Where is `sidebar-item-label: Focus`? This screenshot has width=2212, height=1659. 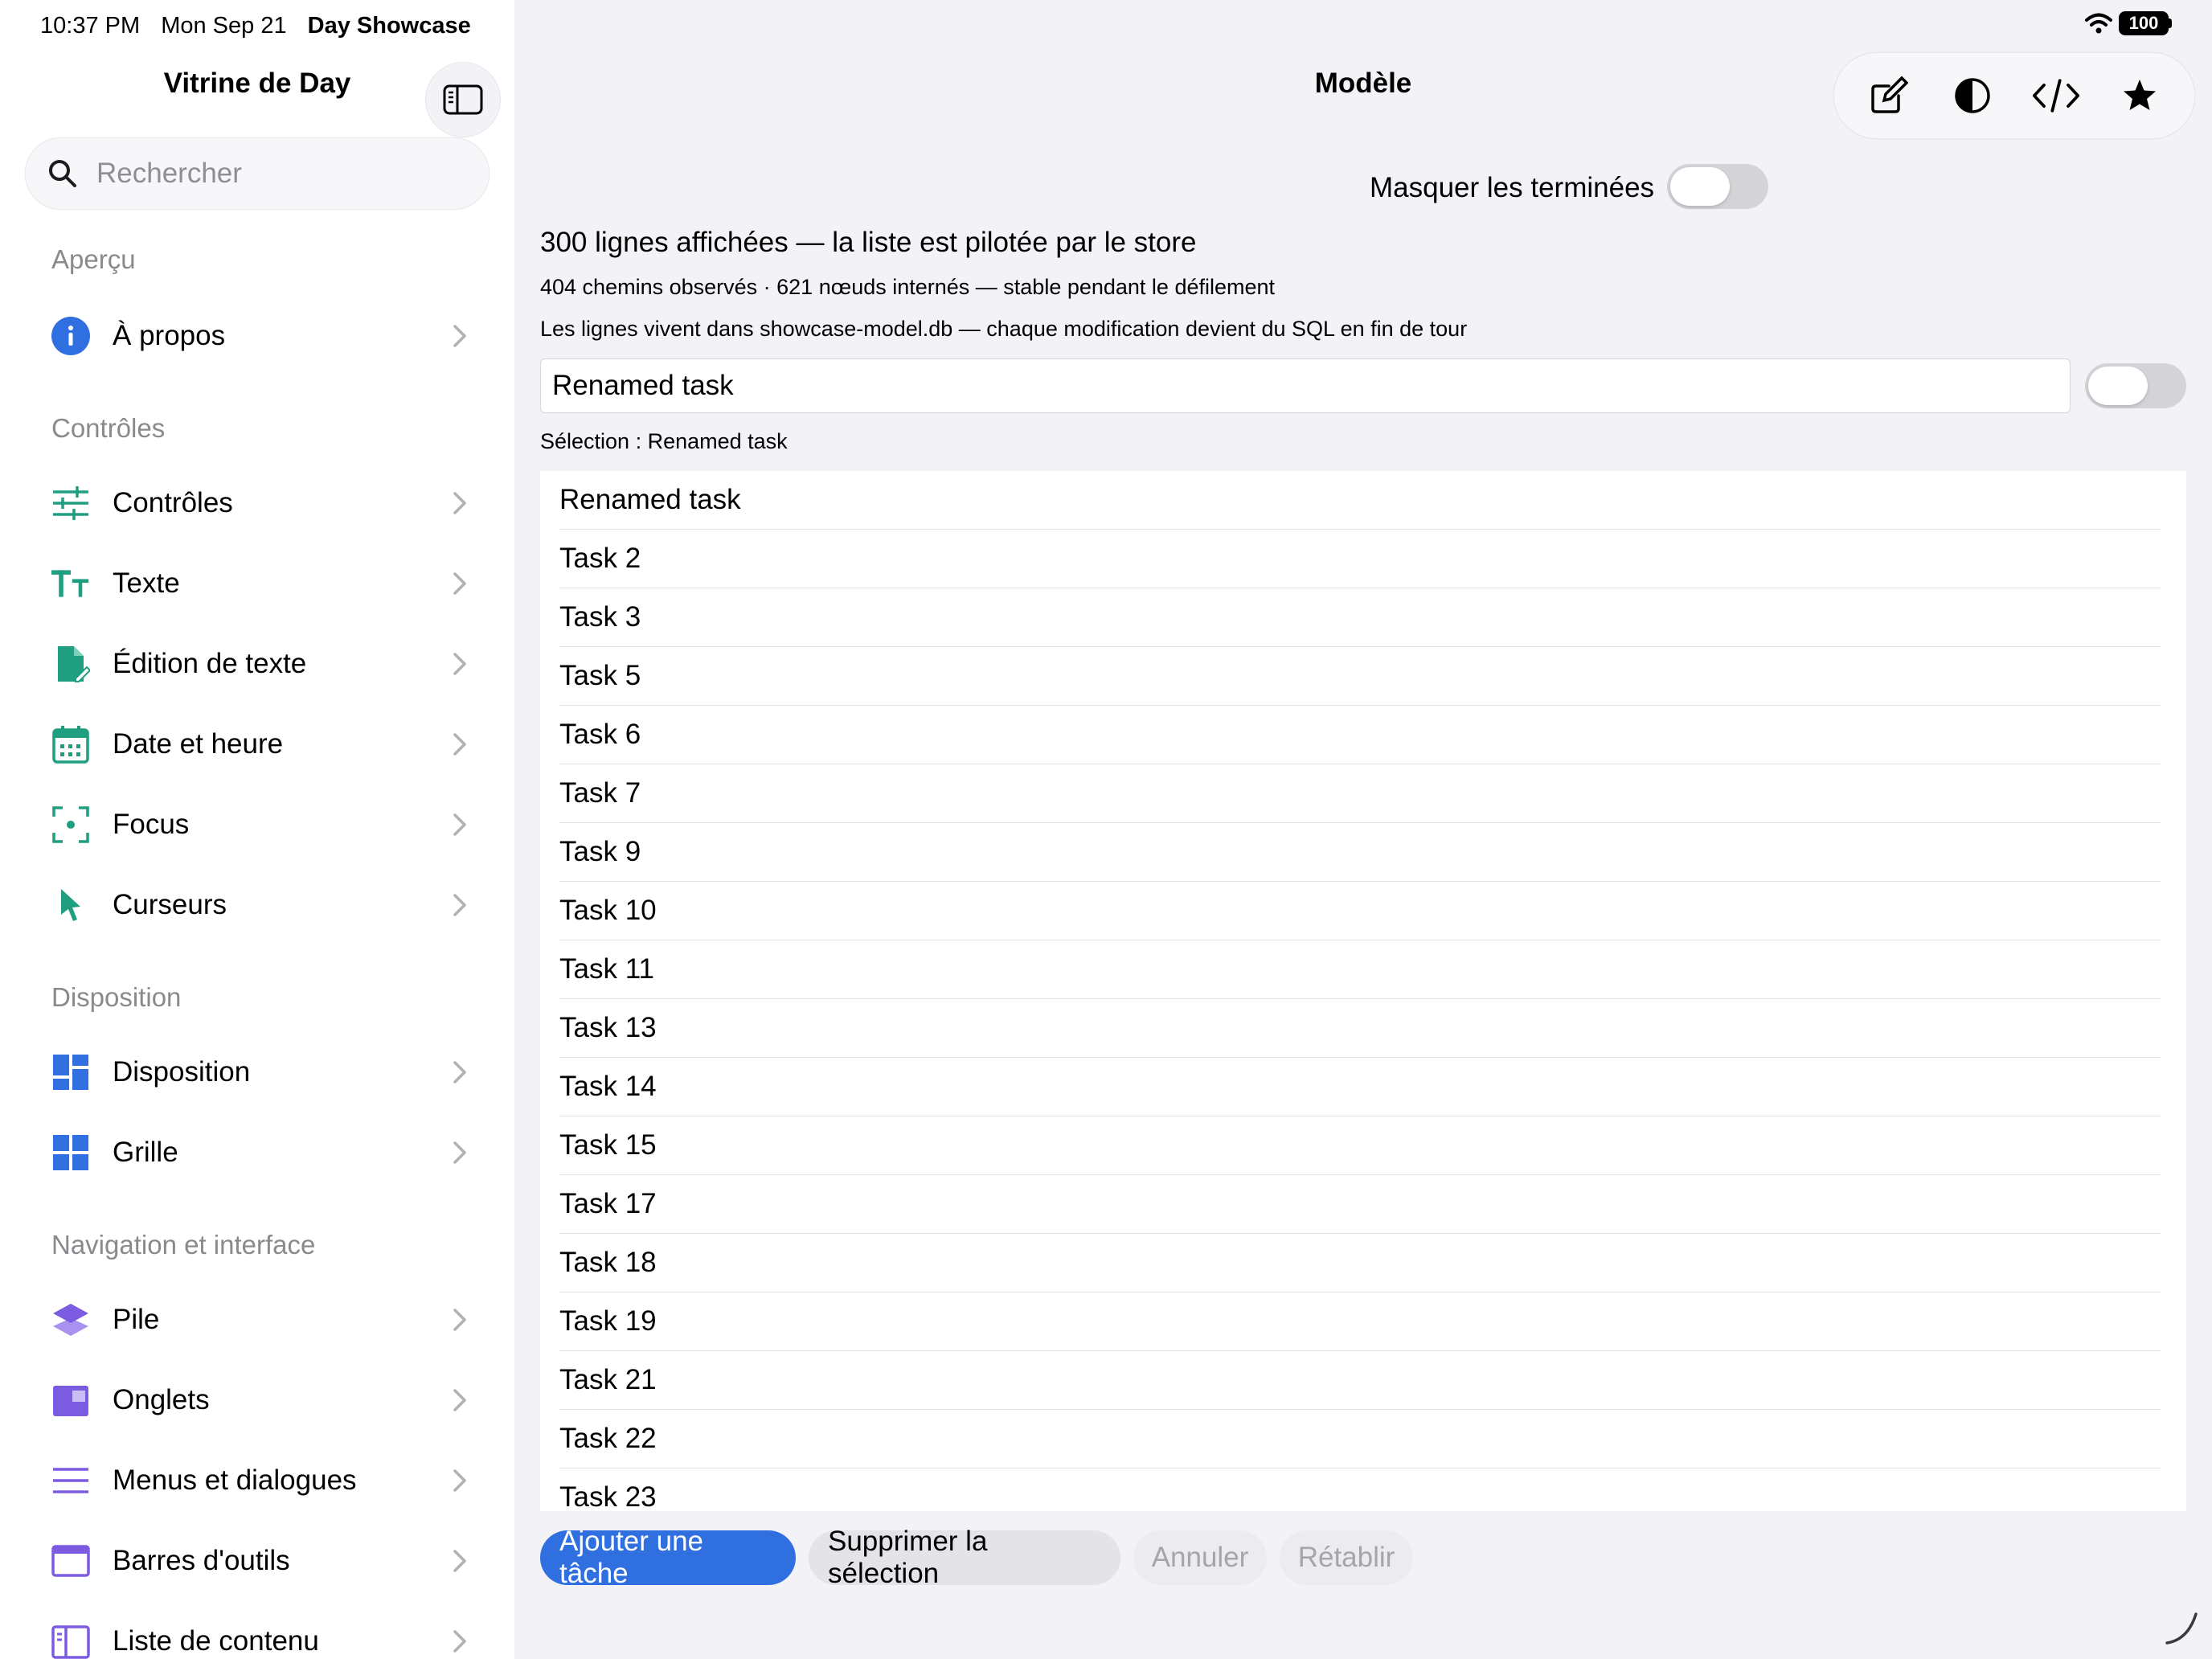 sidebar-item-label: Focus is located at coordinates (151, 824).